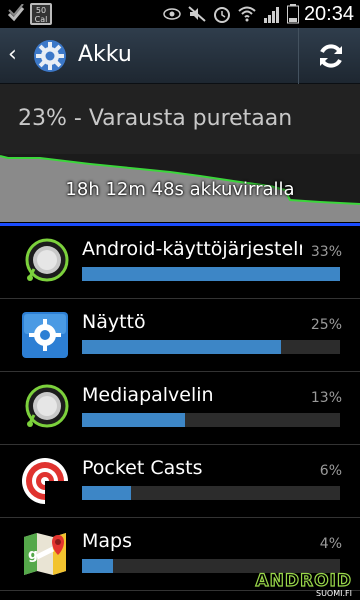  I want to click on item-label: Android-käyttöjärjestelm, so click(192, 249).